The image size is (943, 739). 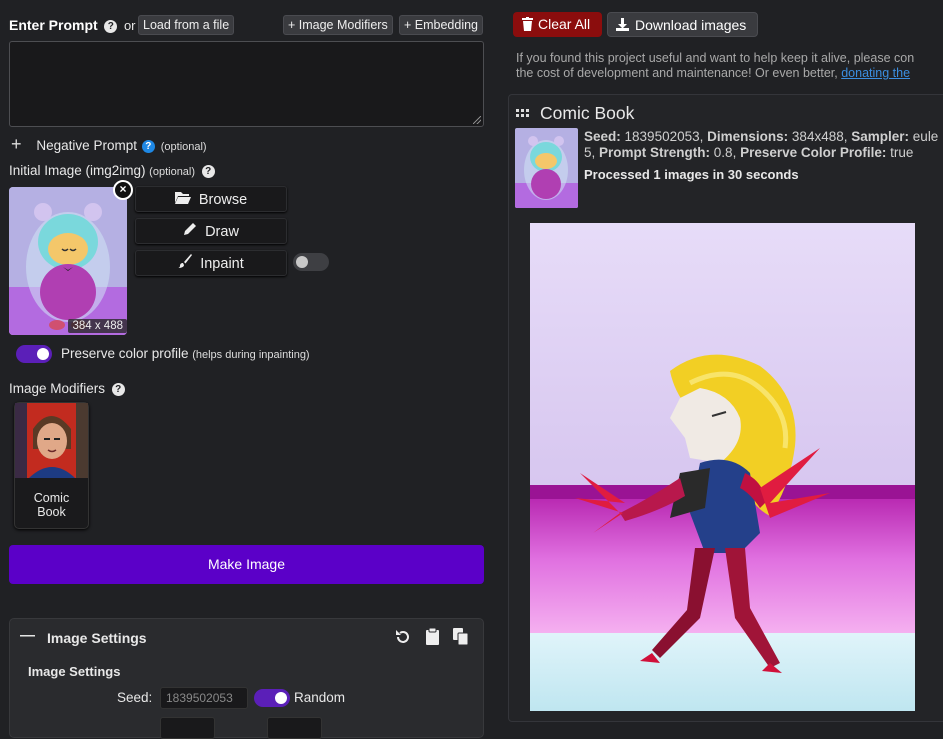 What do you see at coordinates (875, 73) in the screenshot?
I see `donate-link: donating the` at bounding box center [875, 73].